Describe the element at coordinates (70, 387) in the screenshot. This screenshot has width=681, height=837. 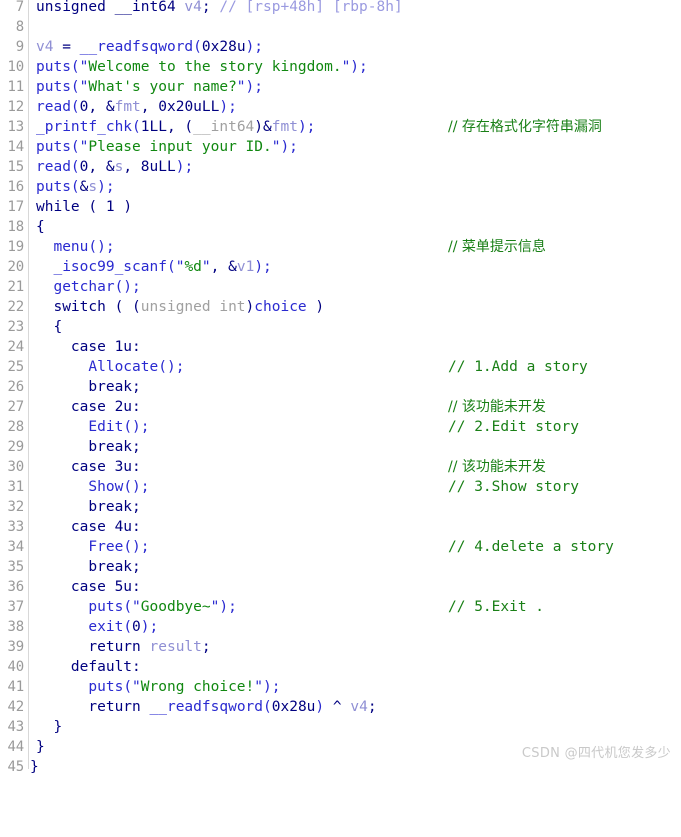
I see `code-line: 26 break;` at that location.